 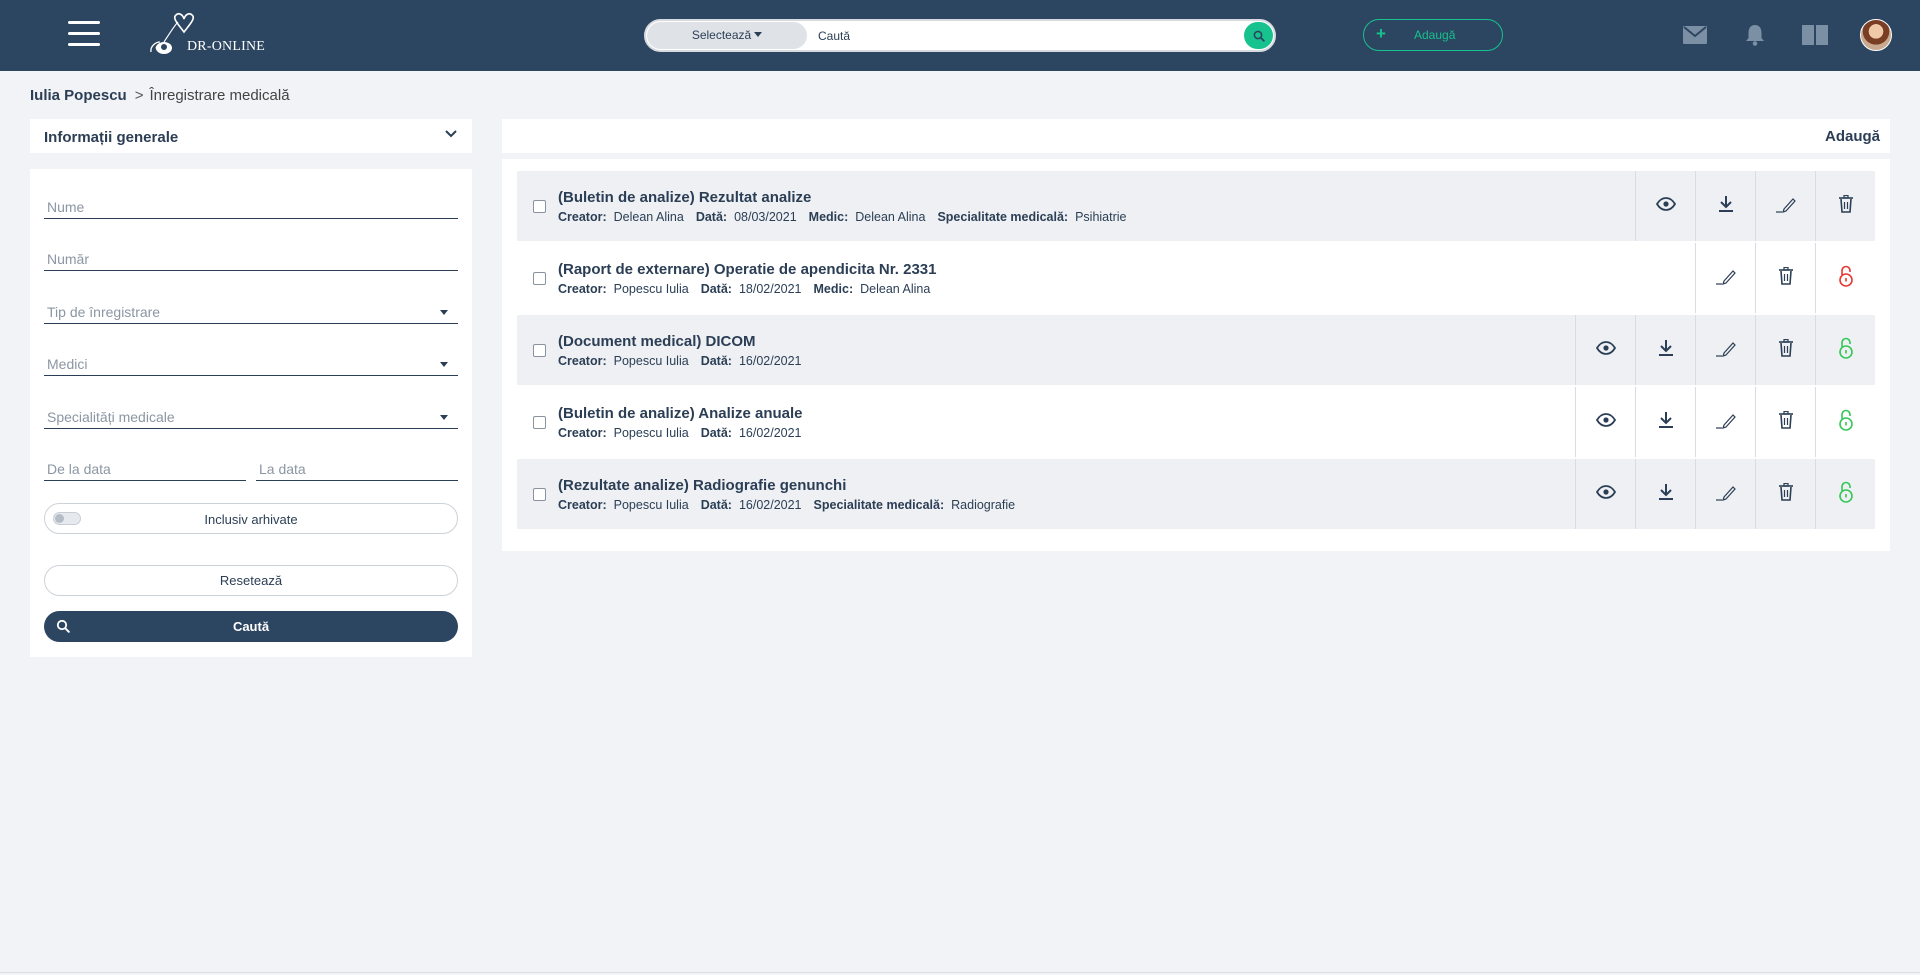 What do you see at coordinates (1876, 35) in the screenshot?
I see `user-avatar` at bounding box center [1876, 35].